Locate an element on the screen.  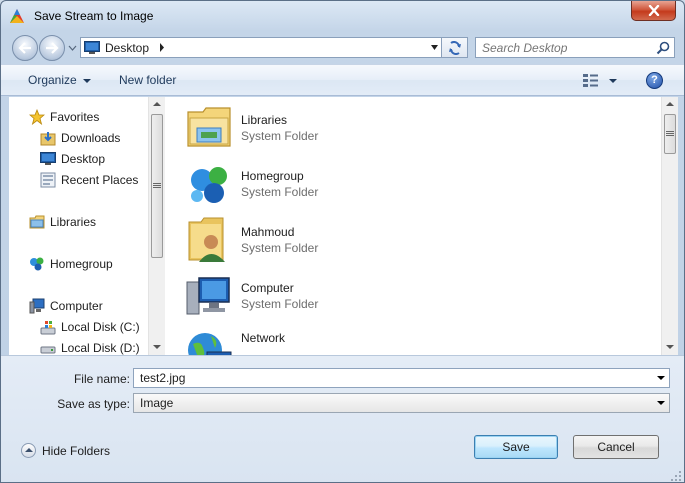
file-name: Network is located at coordinates (263, 338).